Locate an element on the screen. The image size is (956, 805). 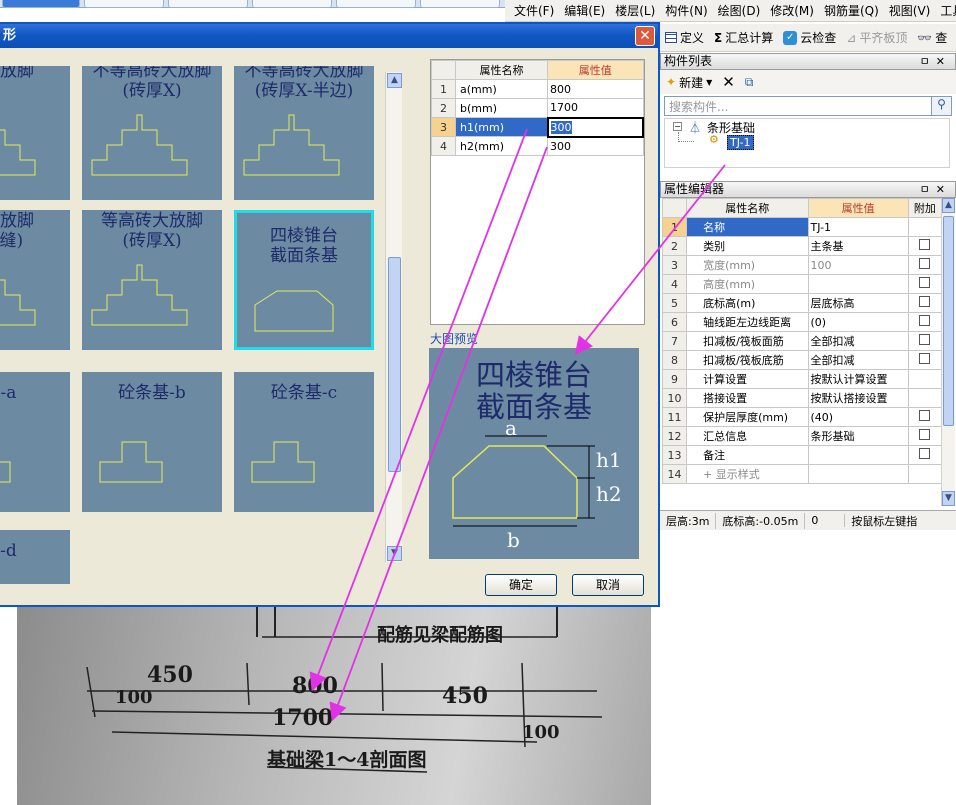
property-row: 11 保护层厚度(mm) (40) is located at coordinates (802, 417).